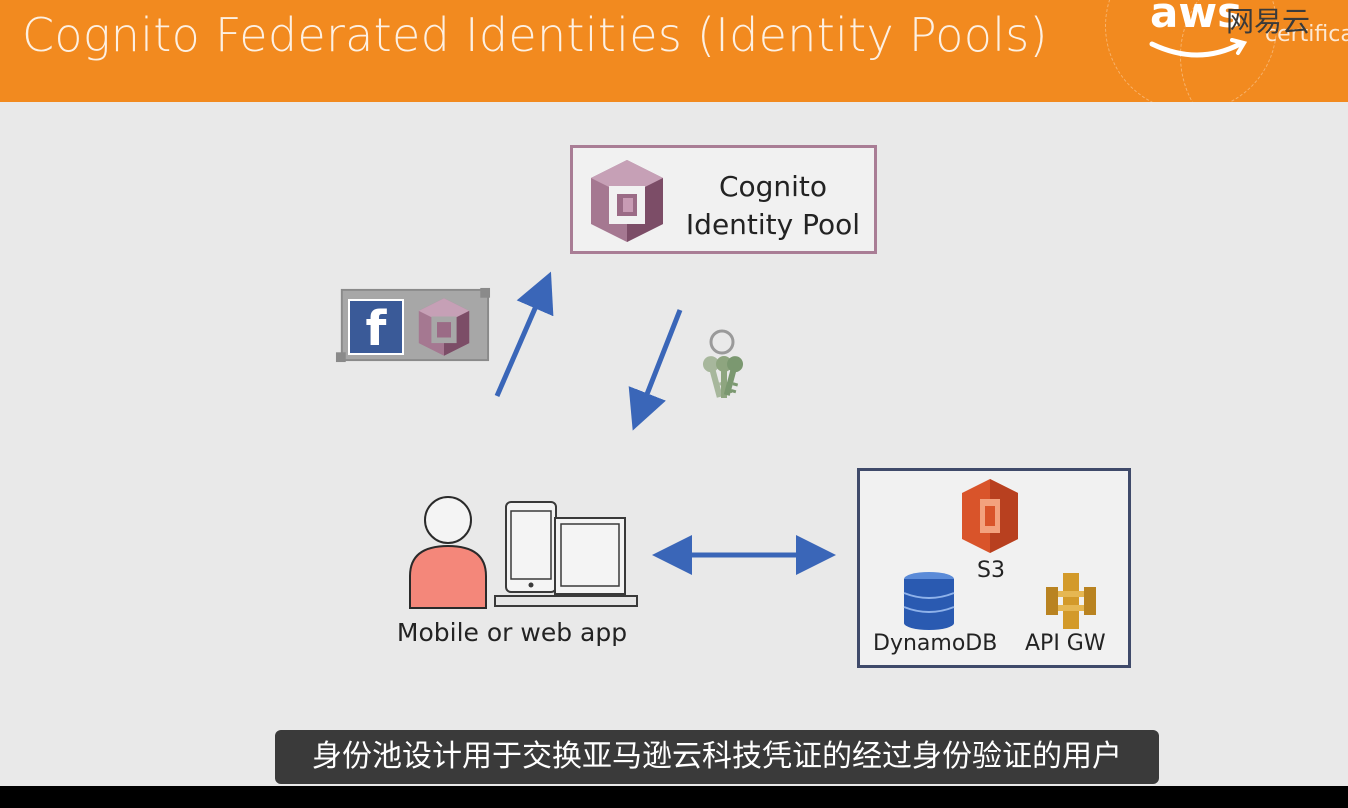  What do you see at coordinates (566, 562) in the screenshot?
I see `laptop-icon` at bounding box center [566, 562].